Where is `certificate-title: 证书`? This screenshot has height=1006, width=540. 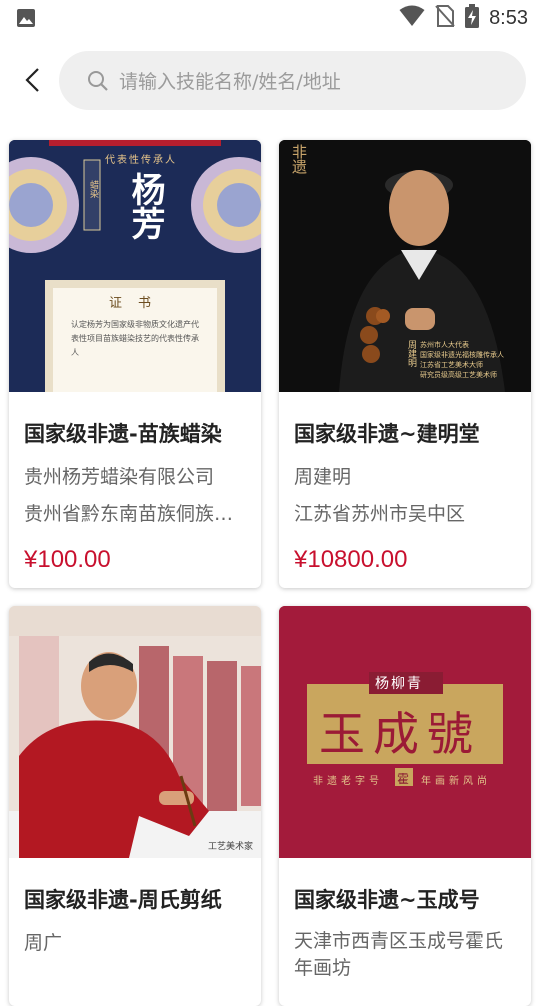 certificate-title: 证书 is located at coordinates (138, 303).